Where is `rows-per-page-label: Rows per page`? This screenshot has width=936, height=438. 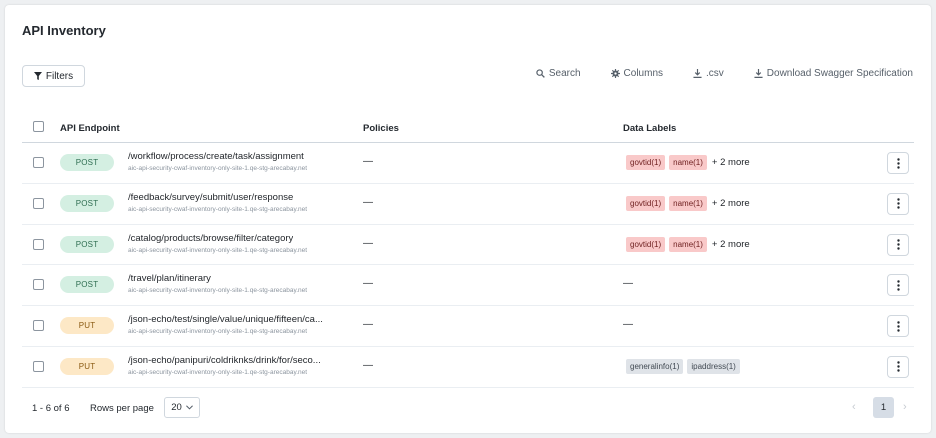
rows-per-page-label: Rows per page is located at coordinates (122, 408).